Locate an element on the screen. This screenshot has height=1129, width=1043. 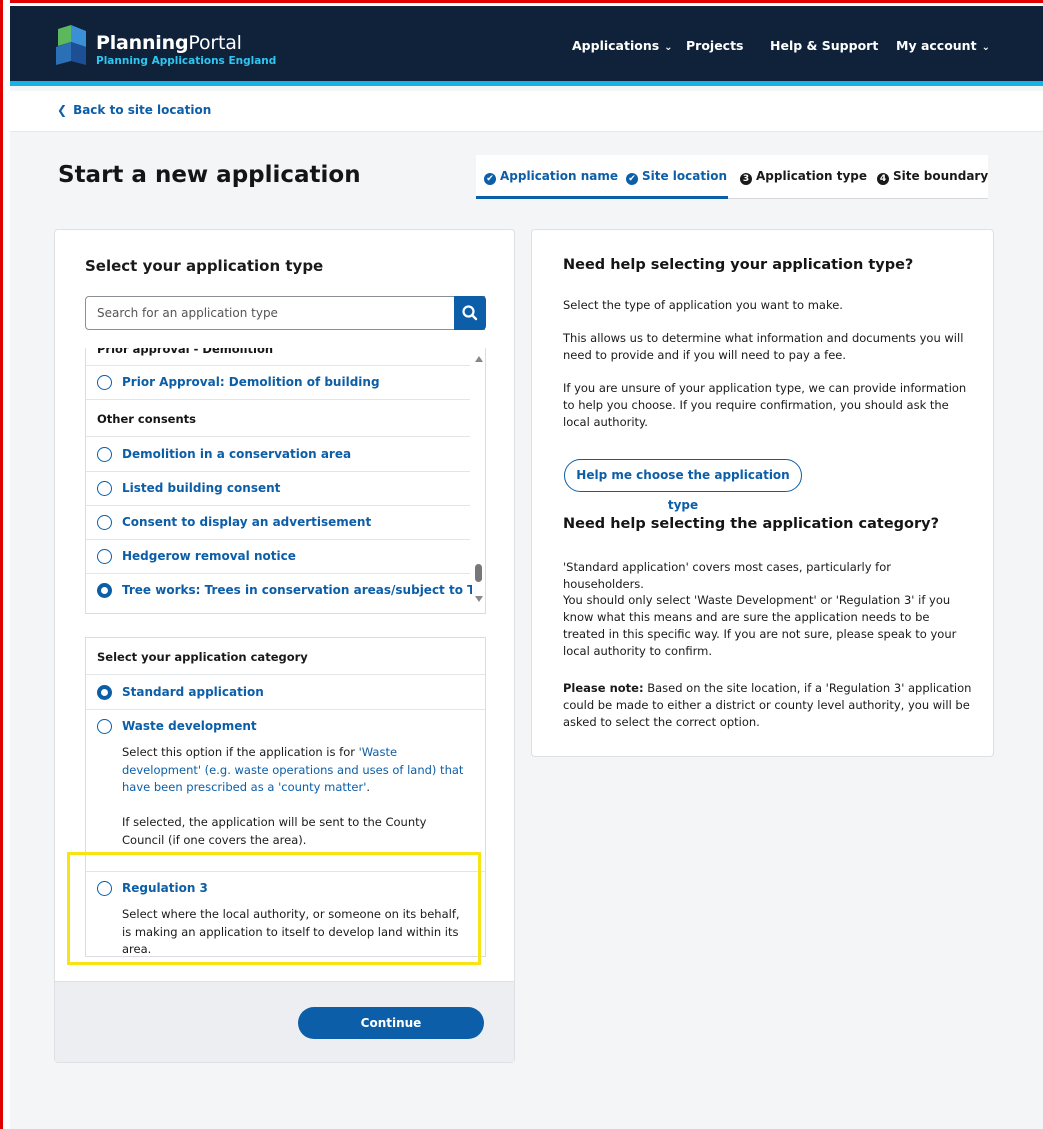
category-option-label: Standard application is located at coordinates (193, 692).